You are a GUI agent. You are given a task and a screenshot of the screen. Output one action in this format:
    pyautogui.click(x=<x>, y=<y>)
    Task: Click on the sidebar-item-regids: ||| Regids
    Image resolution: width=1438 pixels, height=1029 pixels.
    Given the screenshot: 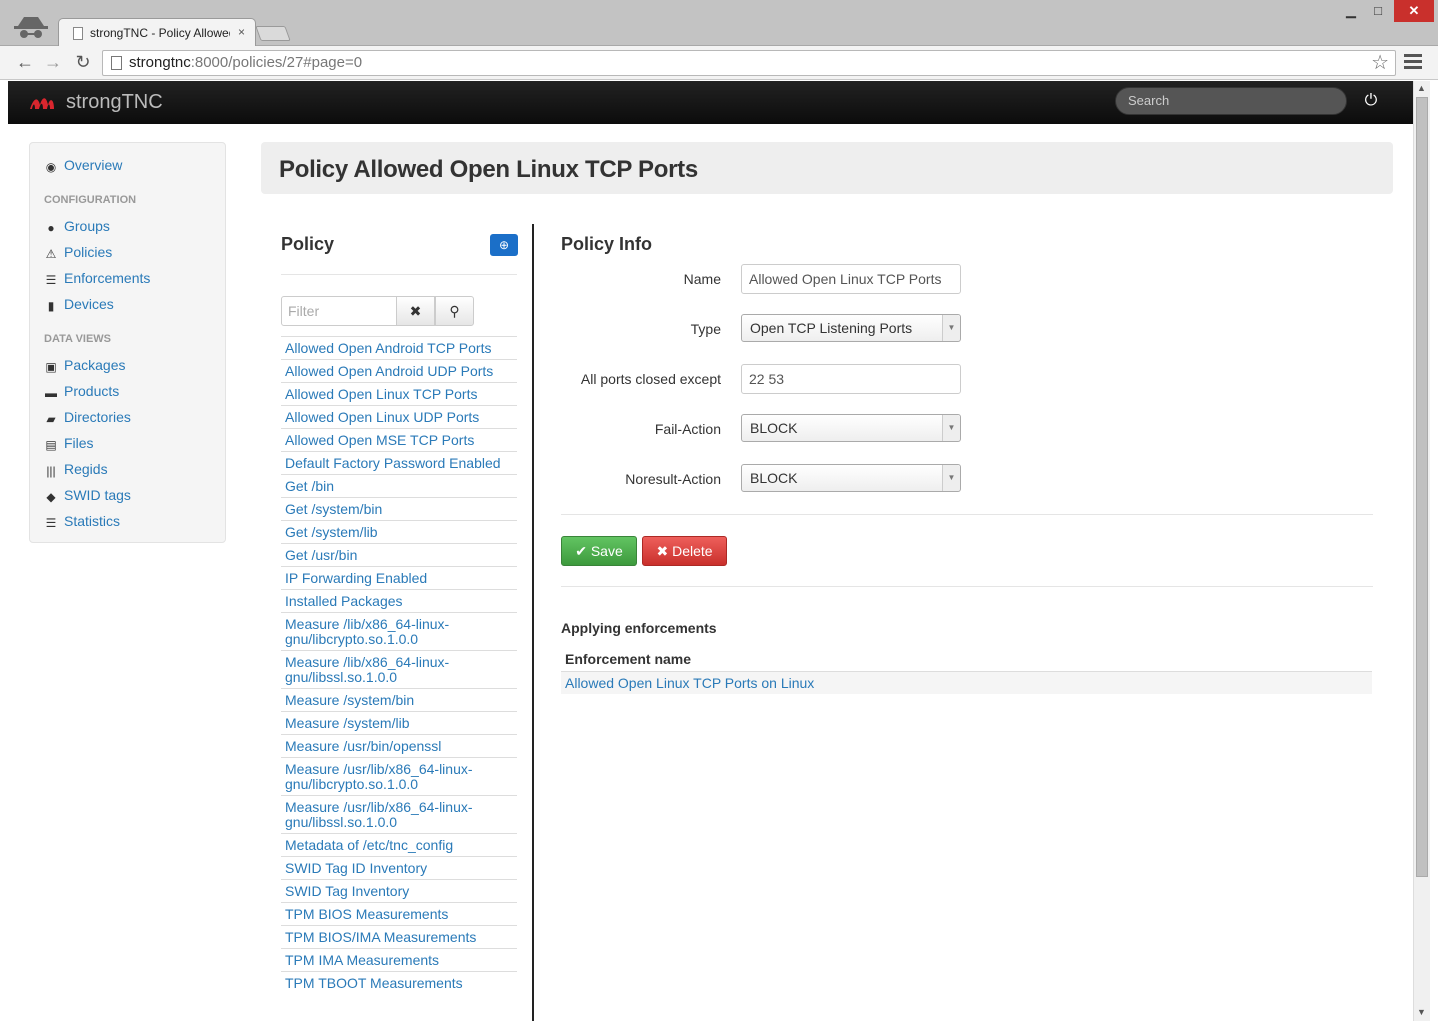 What is the action you would take?
    pyautogui.click(x=75, y=469)
    